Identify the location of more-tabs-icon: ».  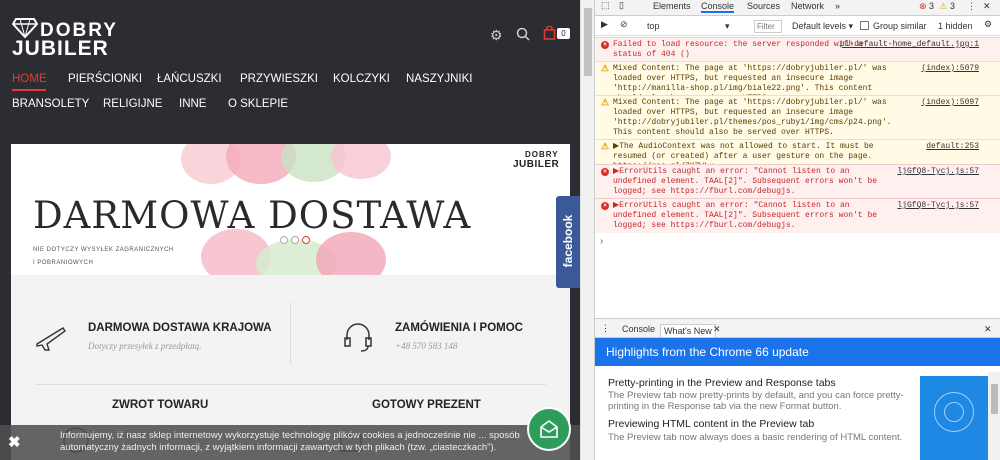
(837, 6).